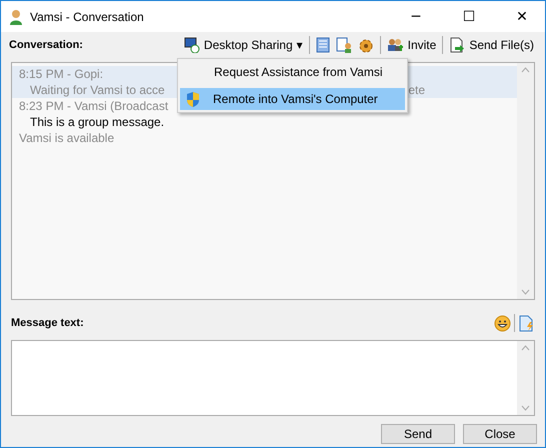 The width and height of the screenshot is (546, 448). Describe the element at coordinates (192, 45) in the screenshot. I see `monitor-icon` at that location.